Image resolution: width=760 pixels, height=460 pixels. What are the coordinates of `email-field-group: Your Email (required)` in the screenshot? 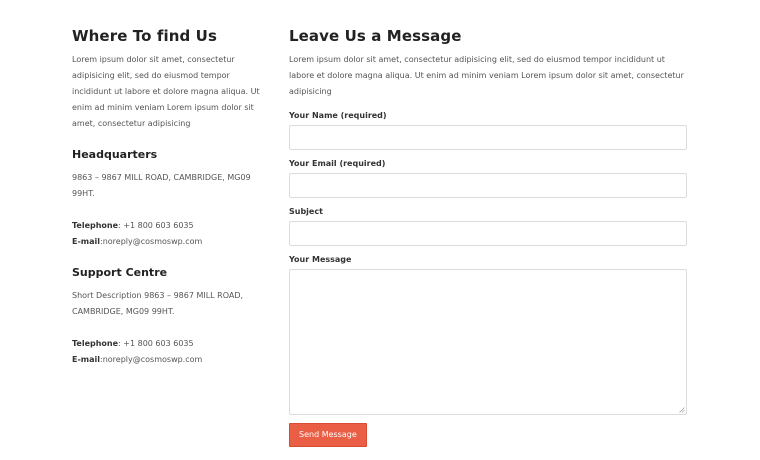 It's located at (488, 178).